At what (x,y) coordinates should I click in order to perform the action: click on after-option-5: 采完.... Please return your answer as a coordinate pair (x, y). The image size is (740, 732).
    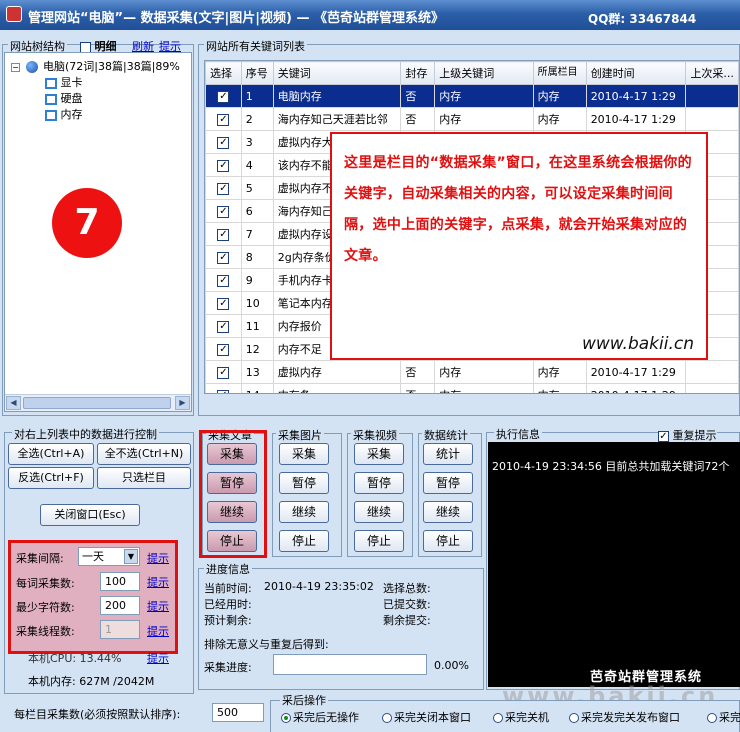
    Looking at the image, I should click on (723, 717).